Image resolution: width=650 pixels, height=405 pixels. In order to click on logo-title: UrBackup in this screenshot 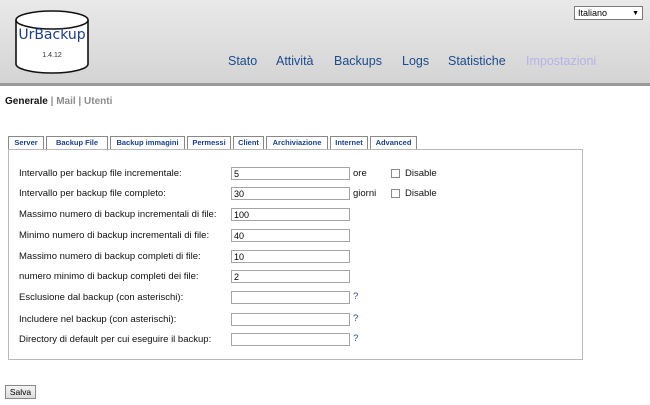, I will do `click(52, 35)`.